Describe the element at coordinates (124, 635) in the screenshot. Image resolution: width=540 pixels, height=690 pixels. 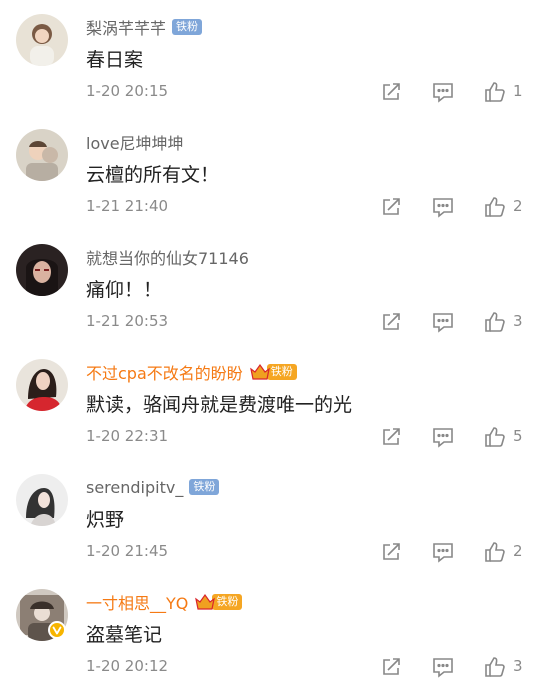
I see `comment-text: 盗墓笔记` at that location.